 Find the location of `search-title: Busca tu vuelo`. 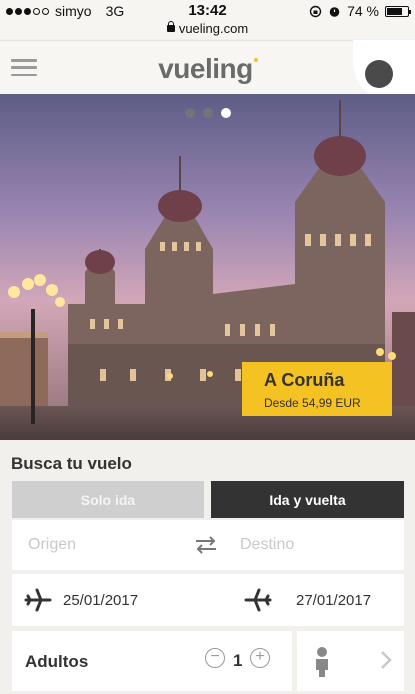

search-title: Busca tu vuelo is located at coordinates (71, 463).